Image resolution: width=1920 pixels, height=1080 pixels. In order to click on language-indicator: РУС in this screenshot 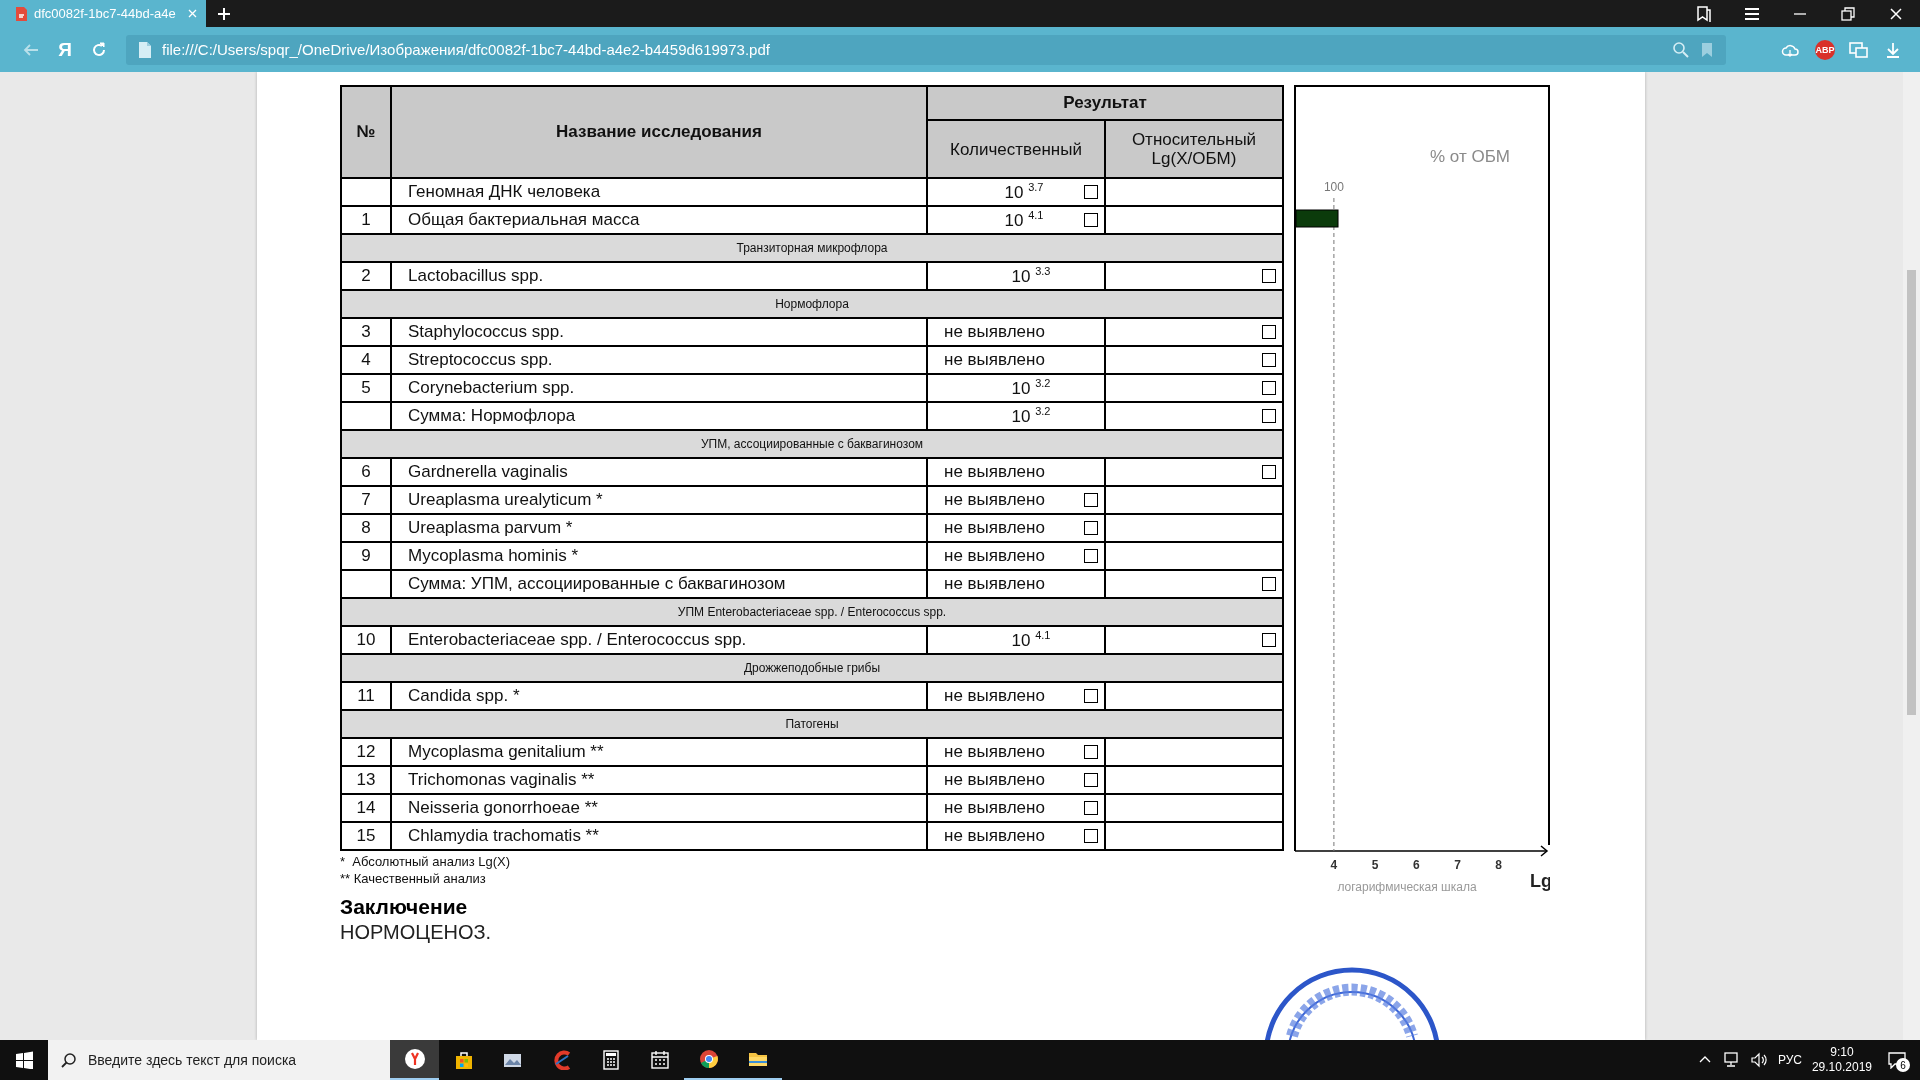, I will do `click(1789, 1060)`.